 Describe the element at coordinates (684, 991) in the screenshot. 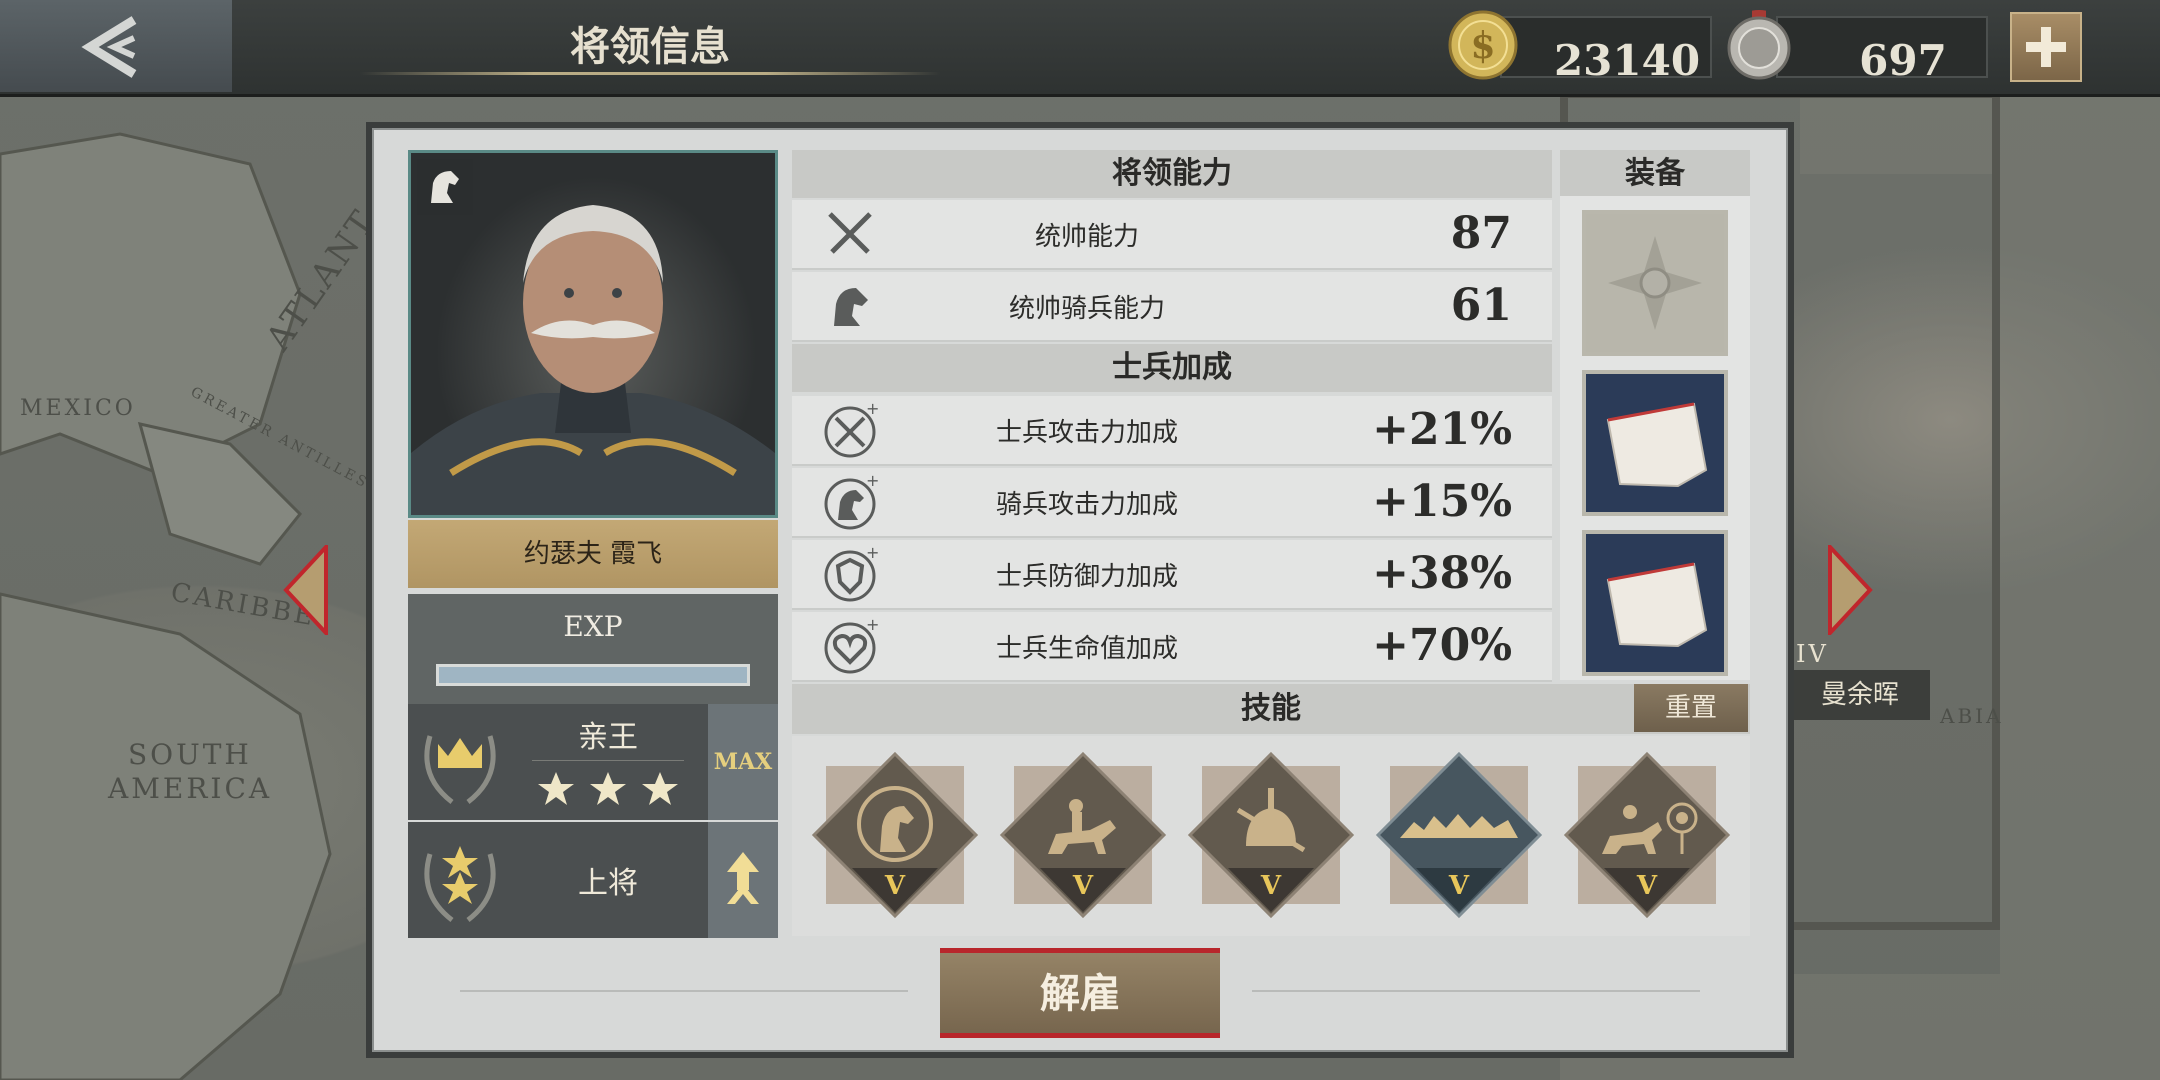

I see `left-decorative-line` at that location.